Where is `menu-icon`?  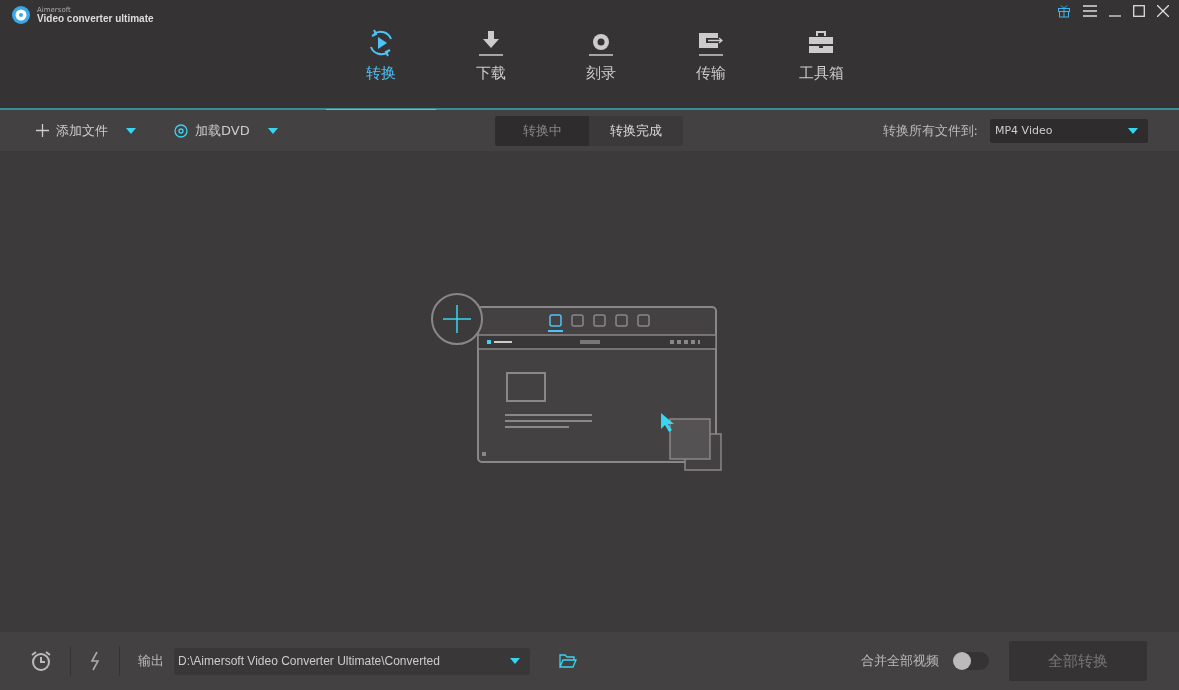
menu-icon is located at coordinates (1090, 11).